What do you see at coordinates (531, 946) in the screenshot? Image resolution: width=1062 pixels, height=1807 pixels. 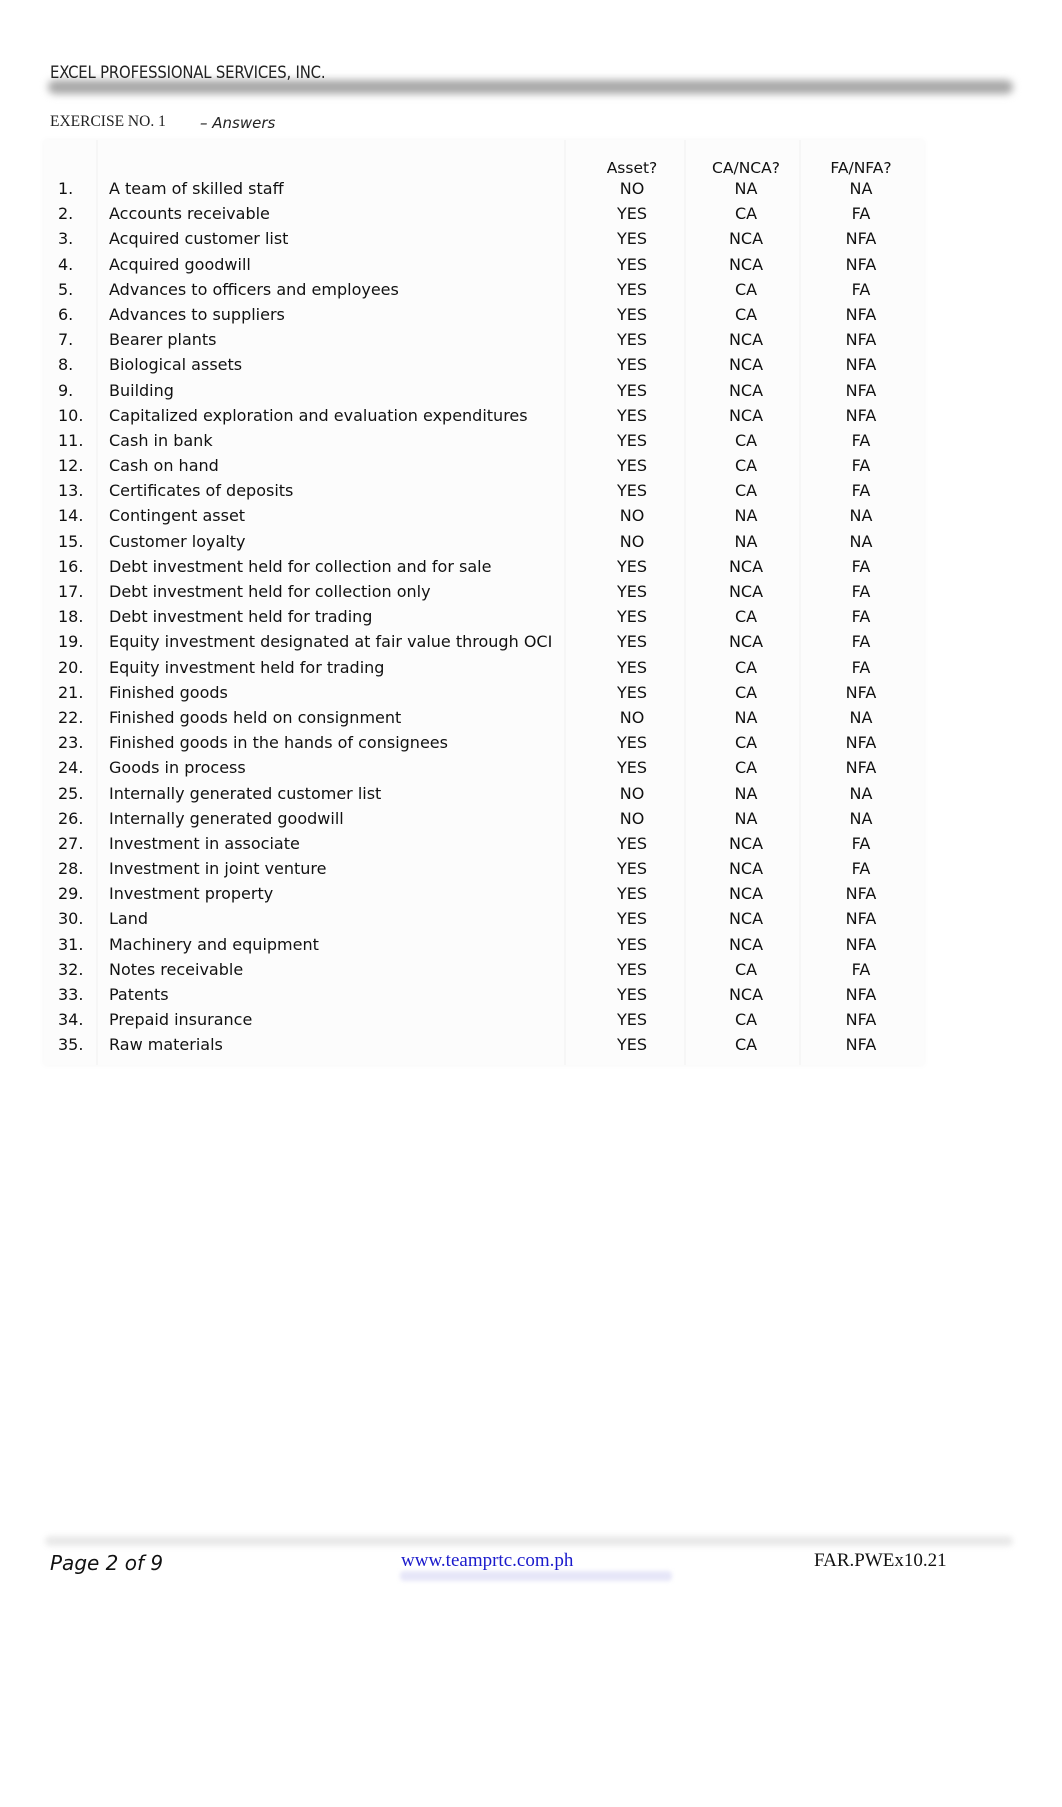 I see `table-row: 31. Machinery and equipment YES NCA NFA` at bounding box center [531, 946].